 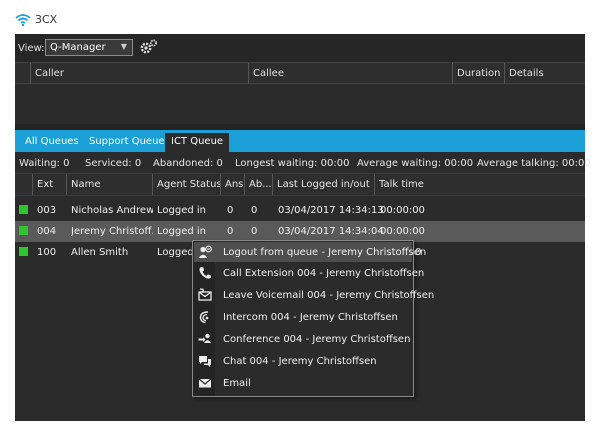 What do you see at coordinates (350, 73) in the screenshot?
I see `column-callee: Callee` at bounding box center [350, 73].